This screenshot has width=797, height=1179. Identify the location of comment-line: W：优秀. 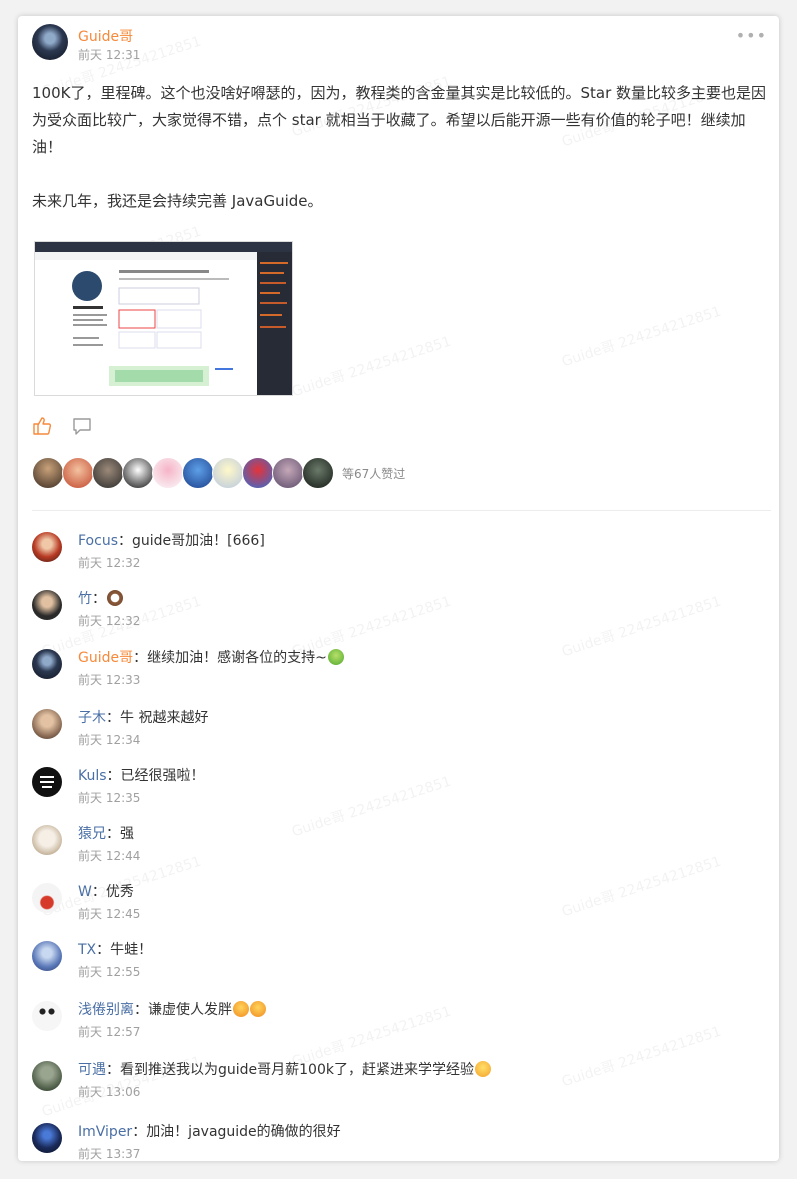
(106, 892).